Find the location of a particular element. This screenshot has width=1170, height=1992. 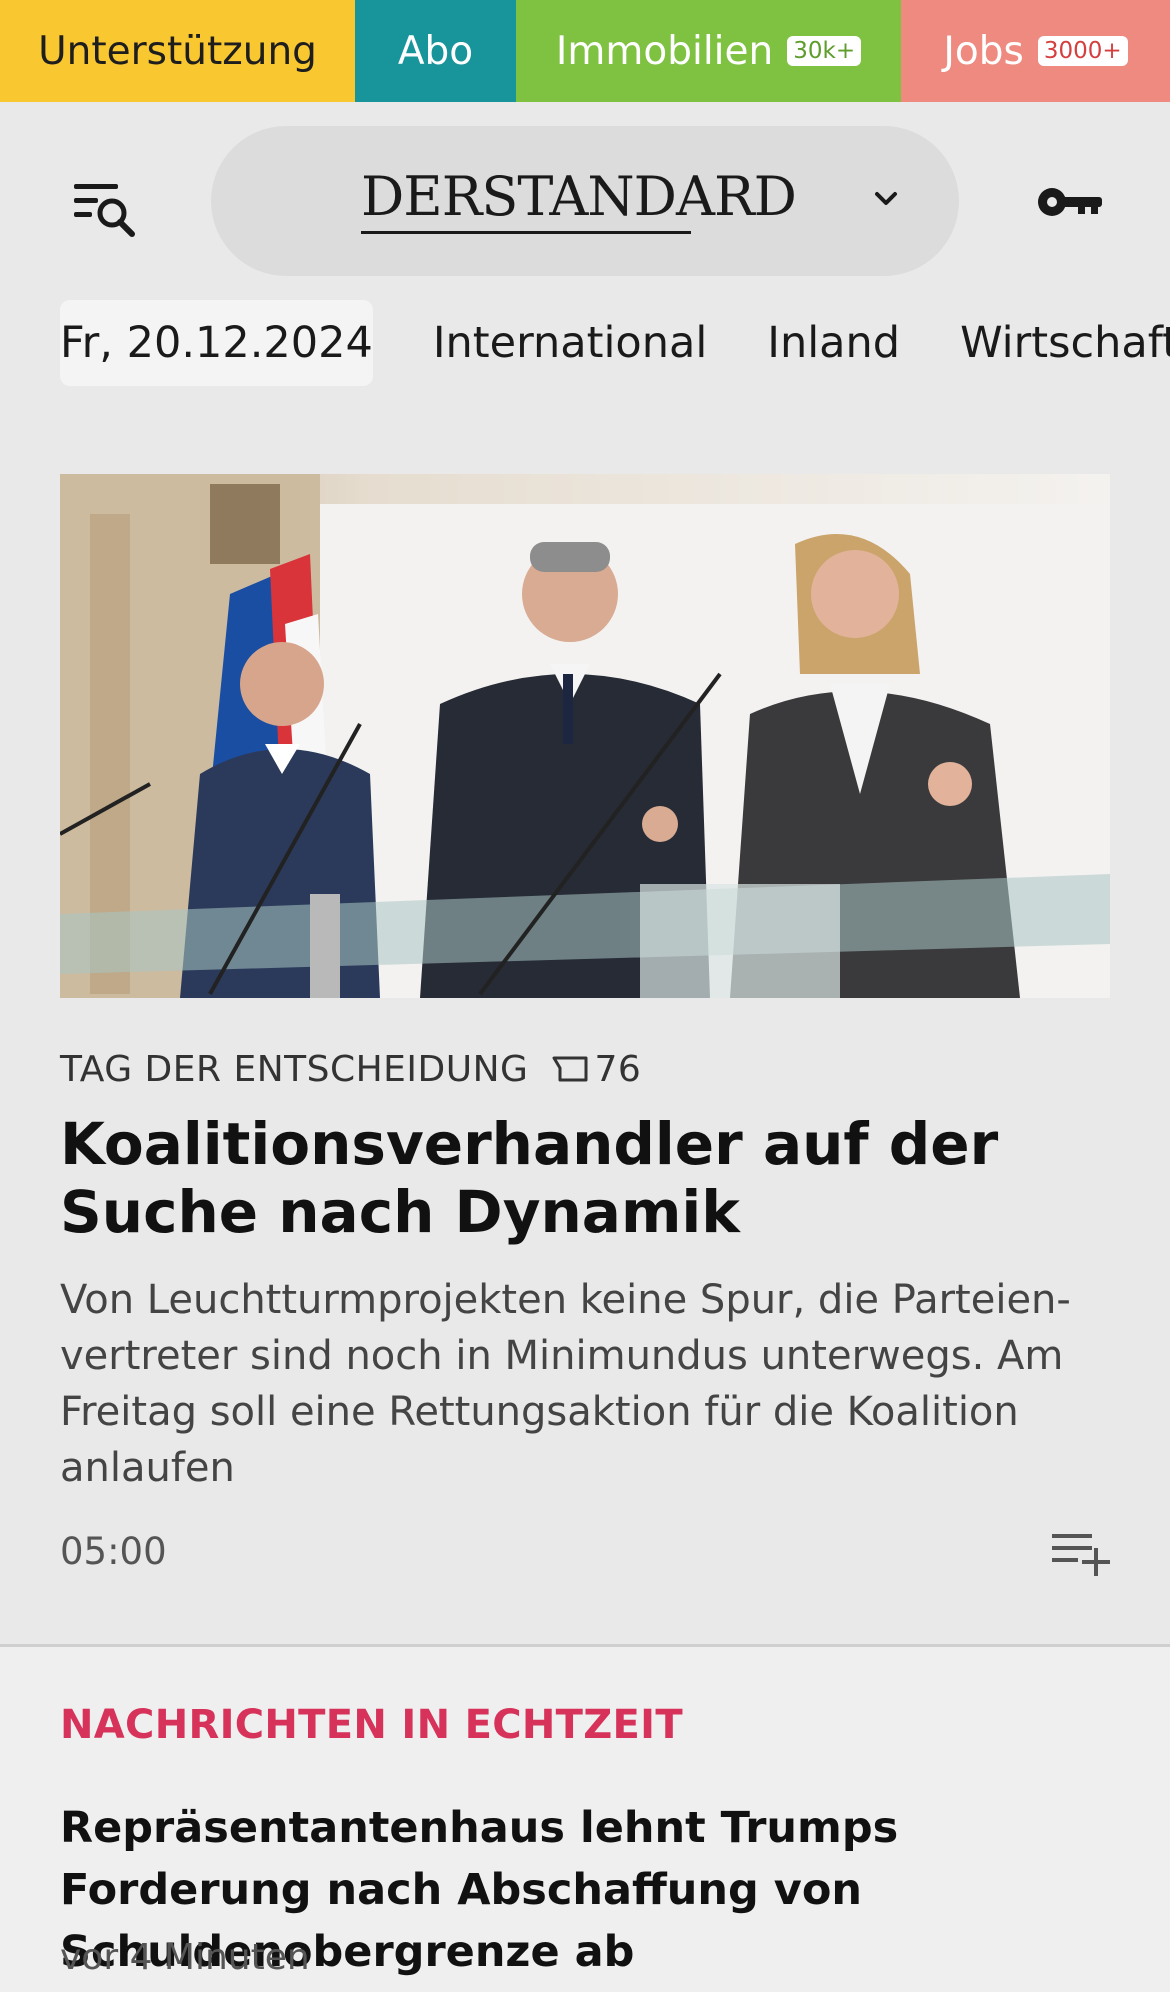

logo-dropdown: DERSTANDARD is located at coordinates (585, 201).